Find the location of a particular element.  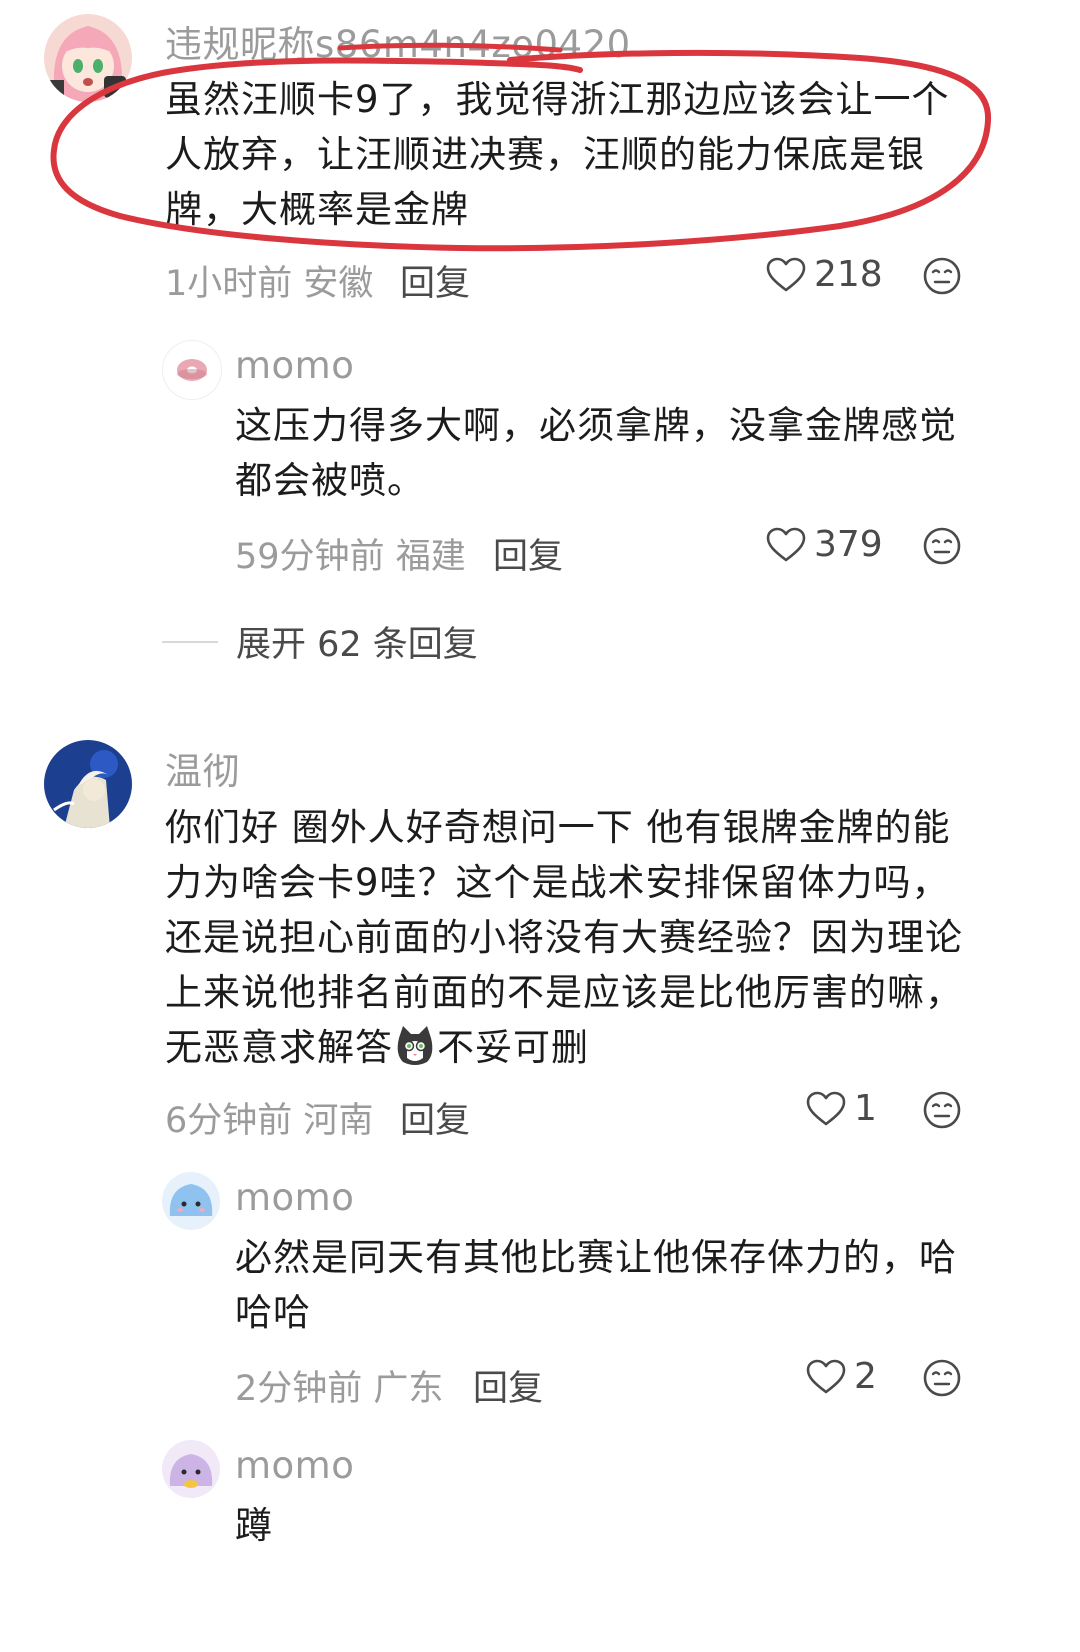

comment-location: 安徽 is located at coordinates (338, 284).